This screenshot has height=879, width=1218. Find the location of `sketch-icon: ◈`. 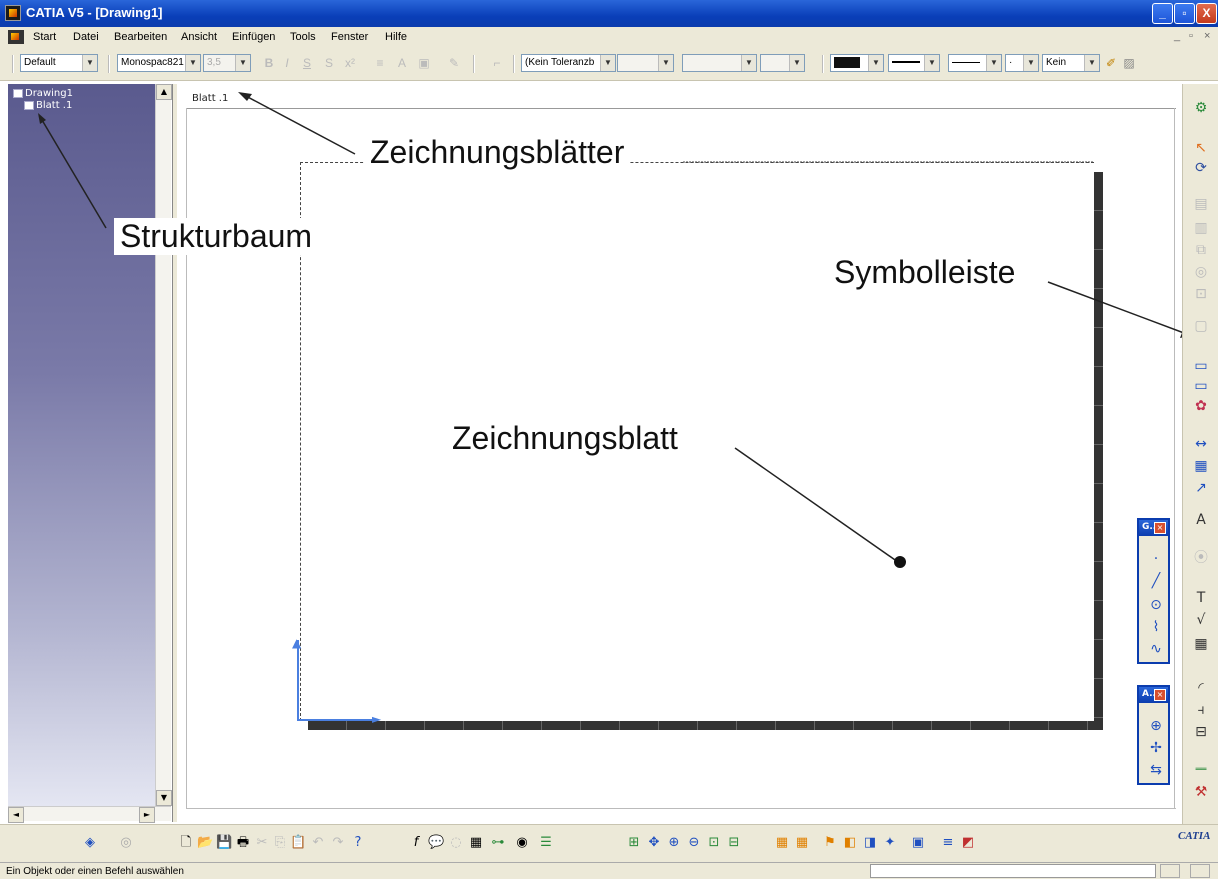

sketch-icon: ◈ is located at coordinates (90, 843).